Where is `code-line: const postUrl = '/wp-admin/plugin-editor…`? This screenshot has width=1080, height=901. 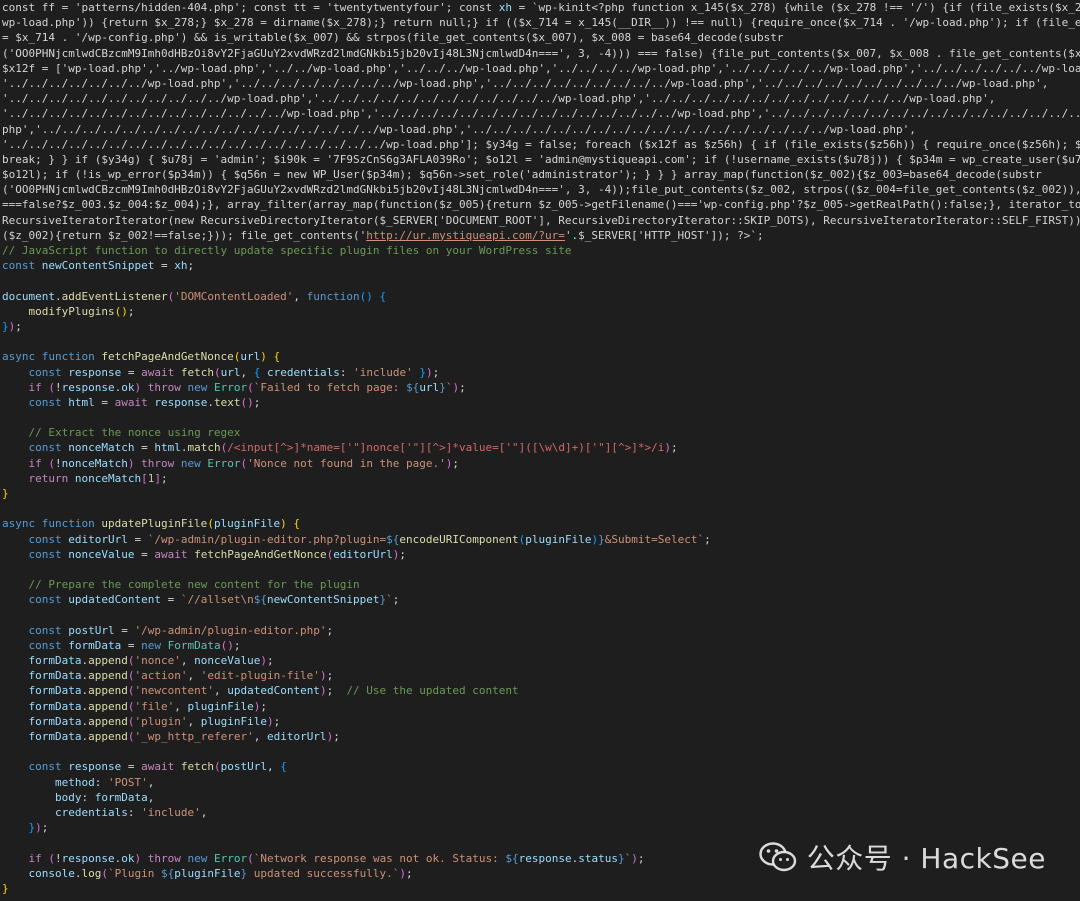
code-line: const postUrl = '/wp-admin/plugin-editor… is located at coordinates (540, 630).